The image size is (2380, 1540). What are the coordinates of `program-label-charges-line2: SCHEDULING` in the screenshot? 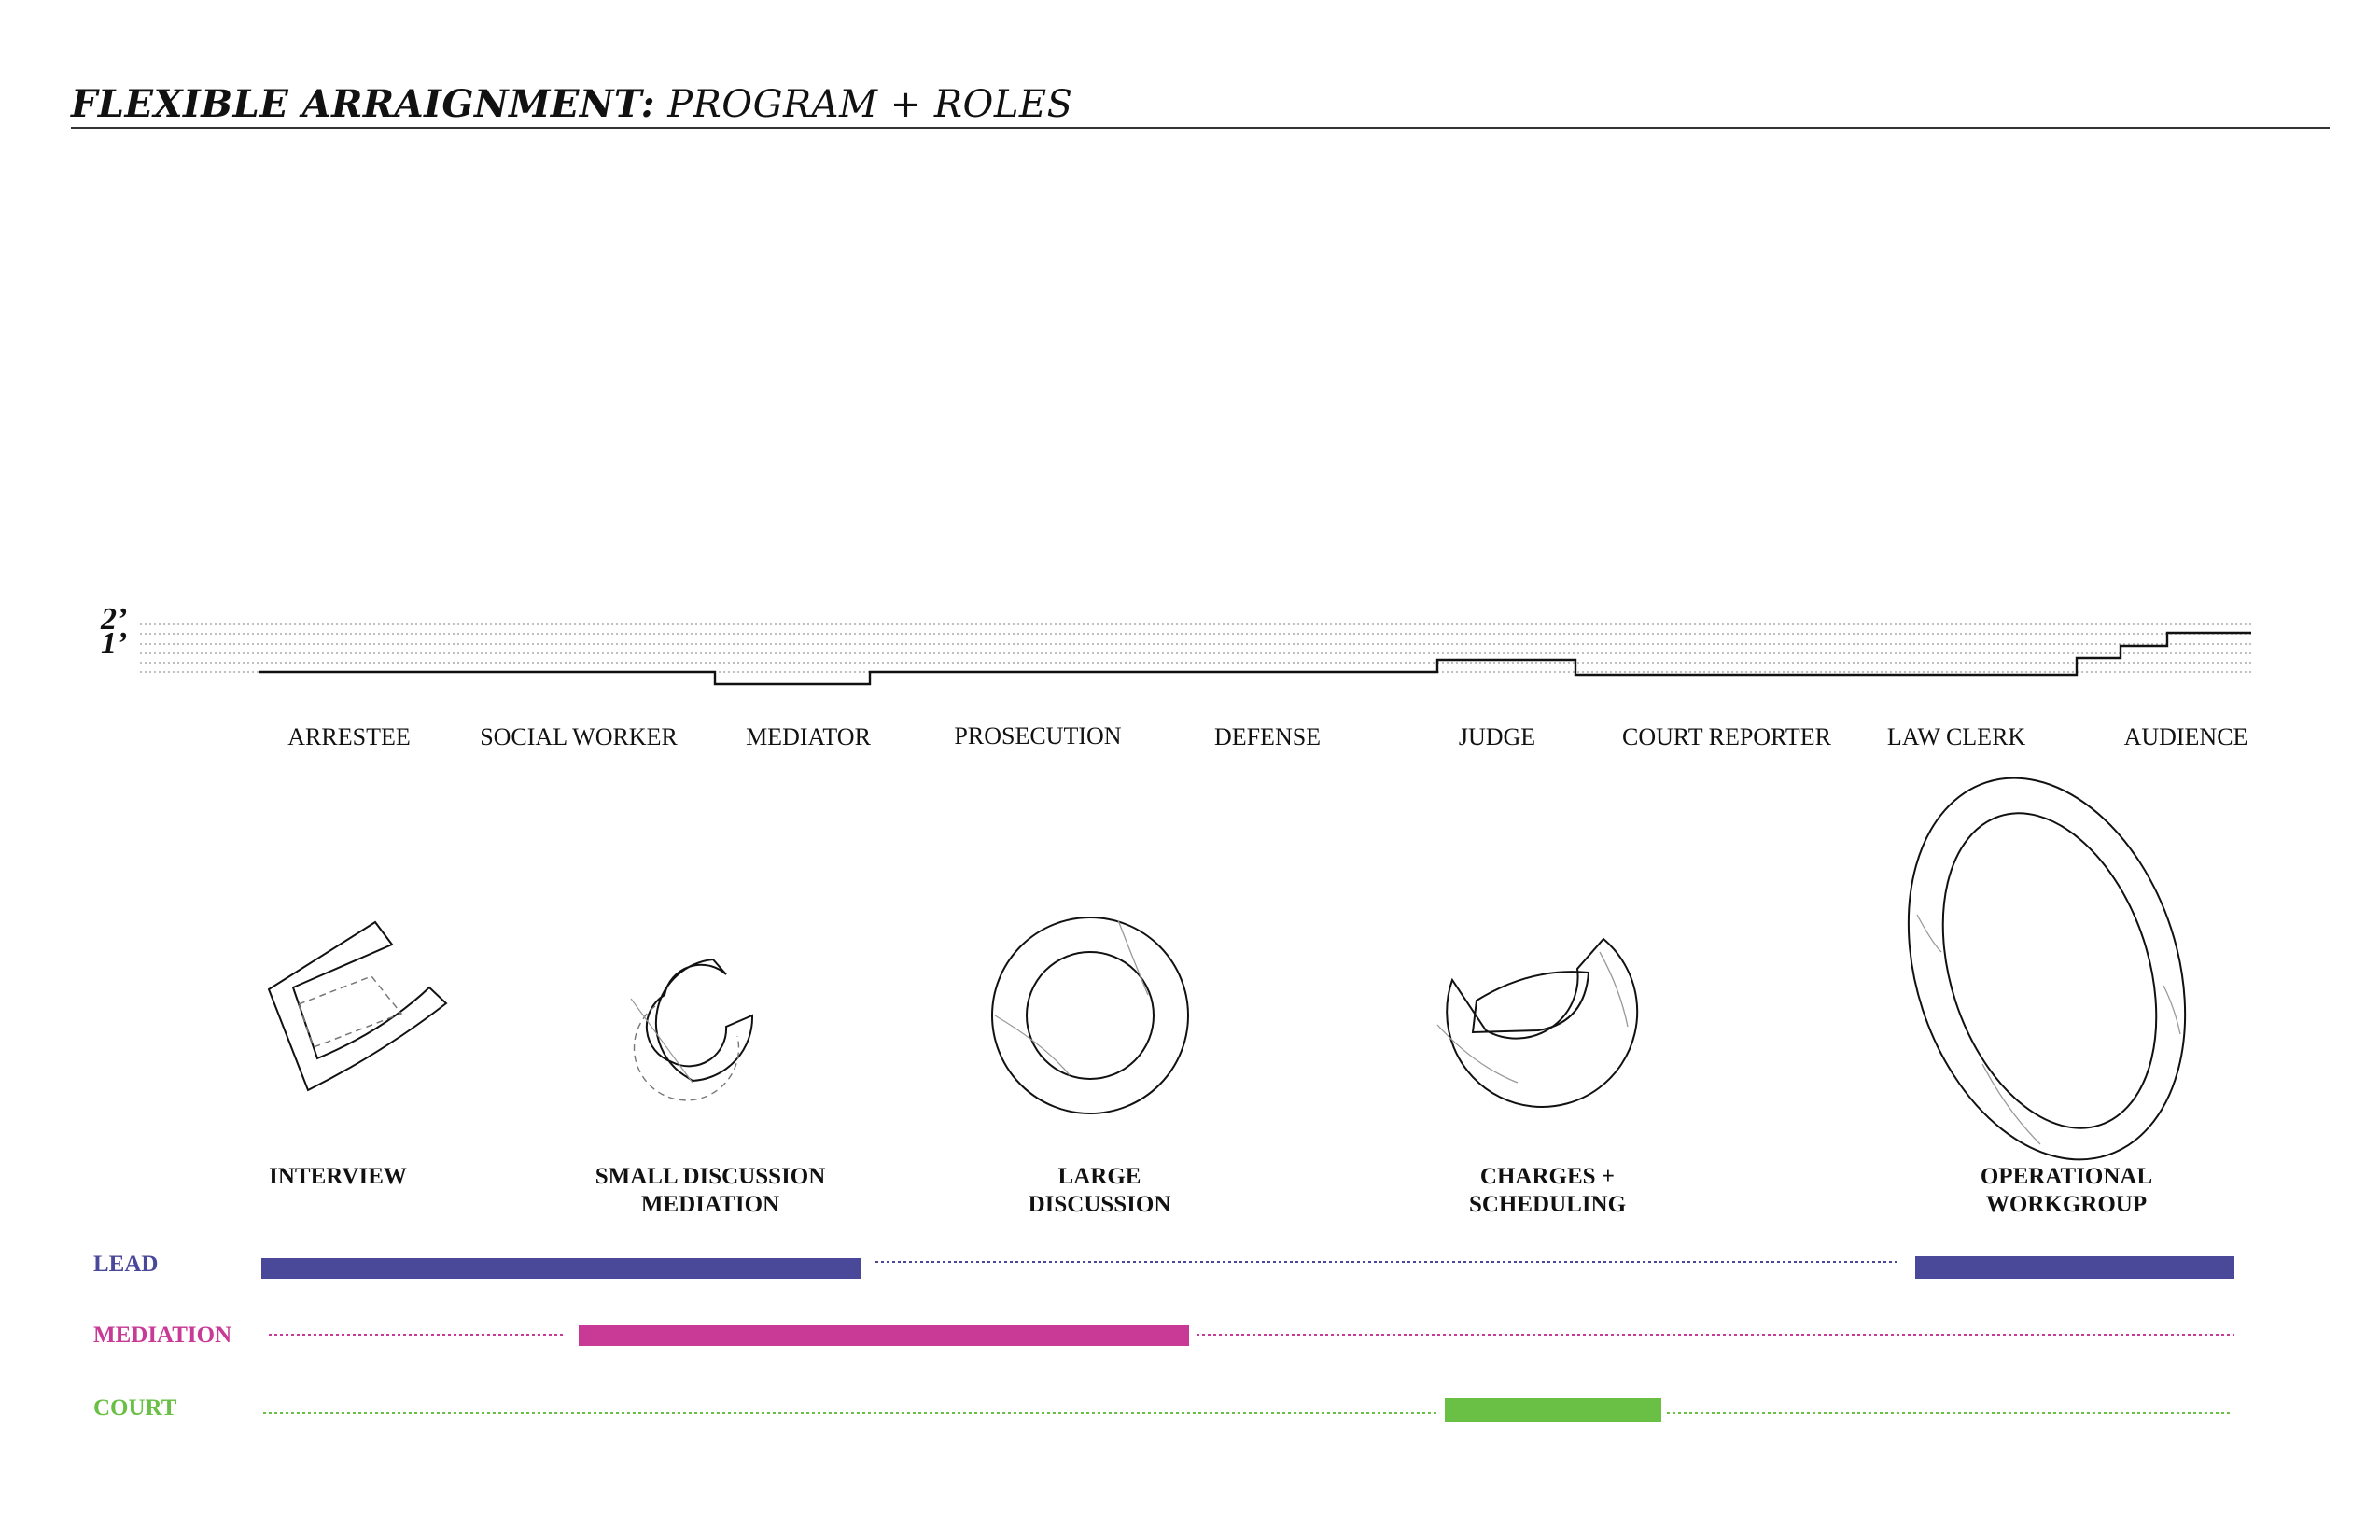 It's located at (1547, 1204).